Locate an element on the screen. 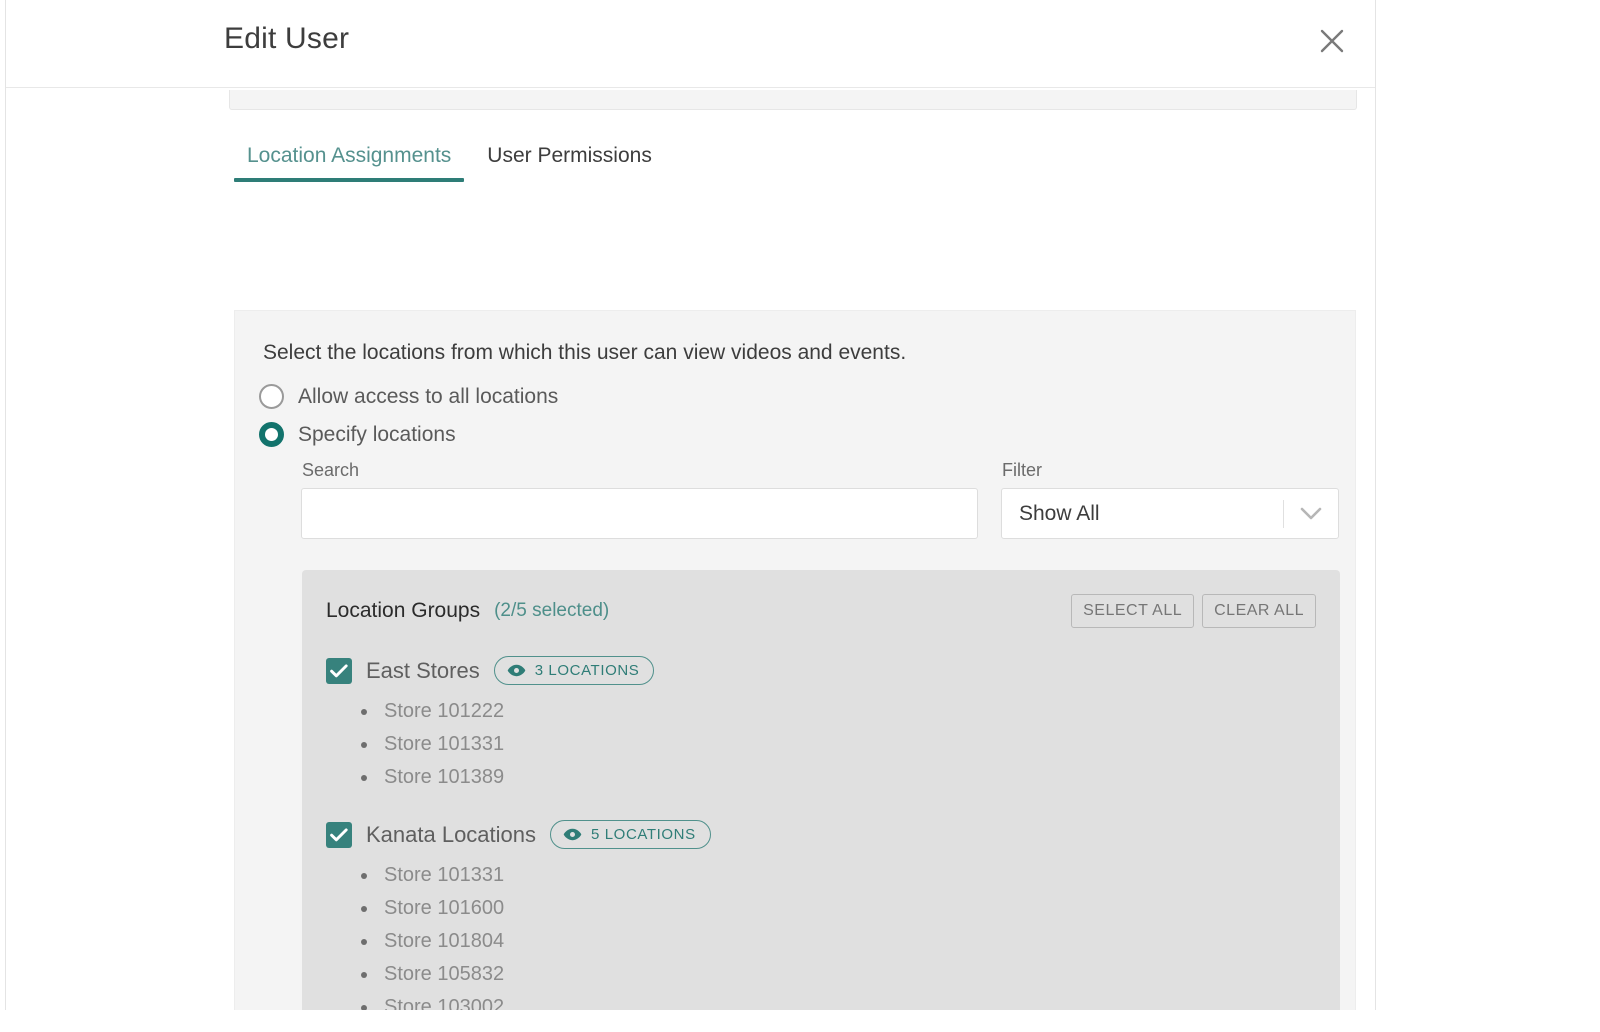  location-count-badge-label: 3 LOCATIONS is located at coordinates (587, 671).